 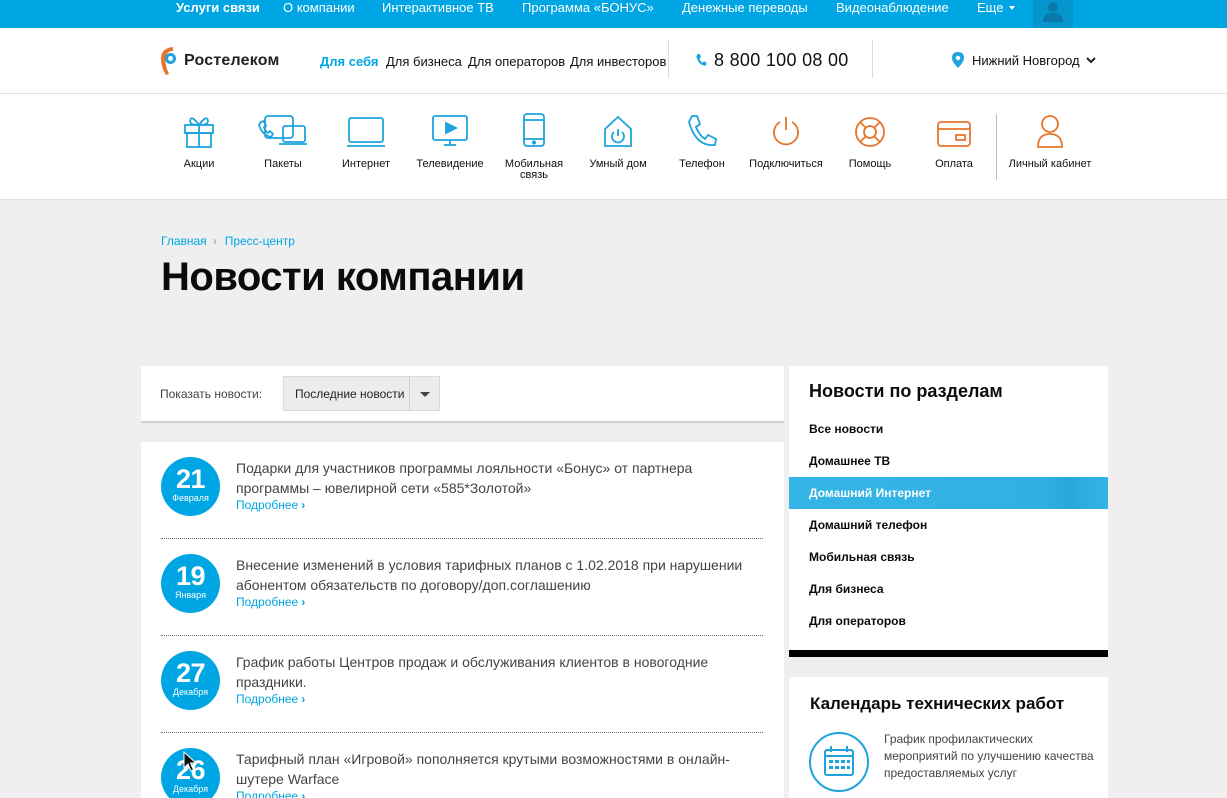 I want to click on breadcrumb-home: Главная, so click(x=184, y=241).